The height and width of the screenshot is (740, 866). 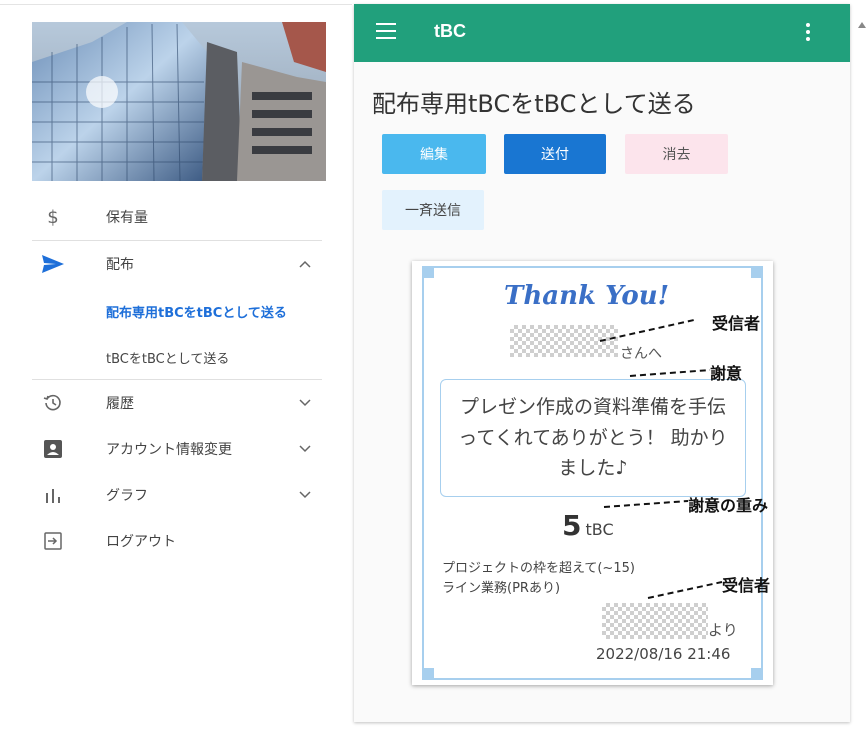 I want to click on nav-item-label: グラフ, so click(x=127, y=496).